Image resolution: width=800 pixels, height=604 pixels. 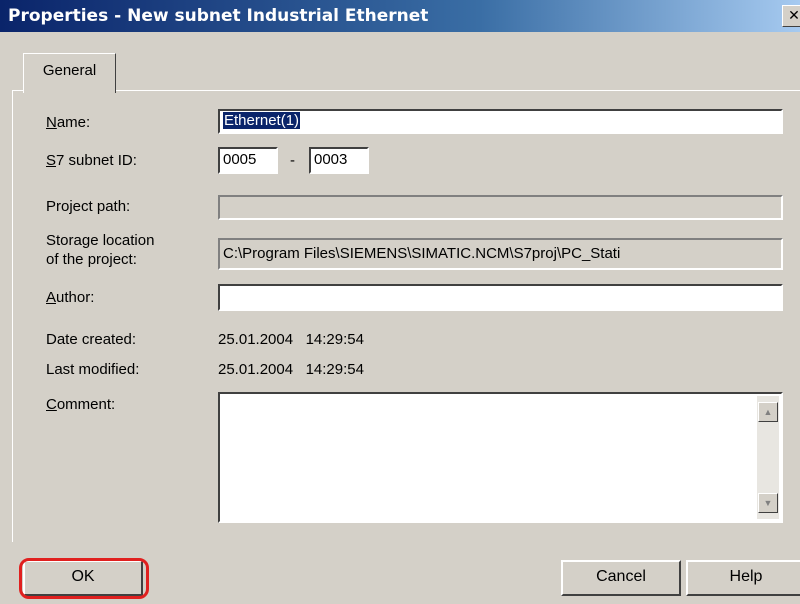 I want to click on storage-location-label: Storage location of the project:, so click(x=100, y=250).